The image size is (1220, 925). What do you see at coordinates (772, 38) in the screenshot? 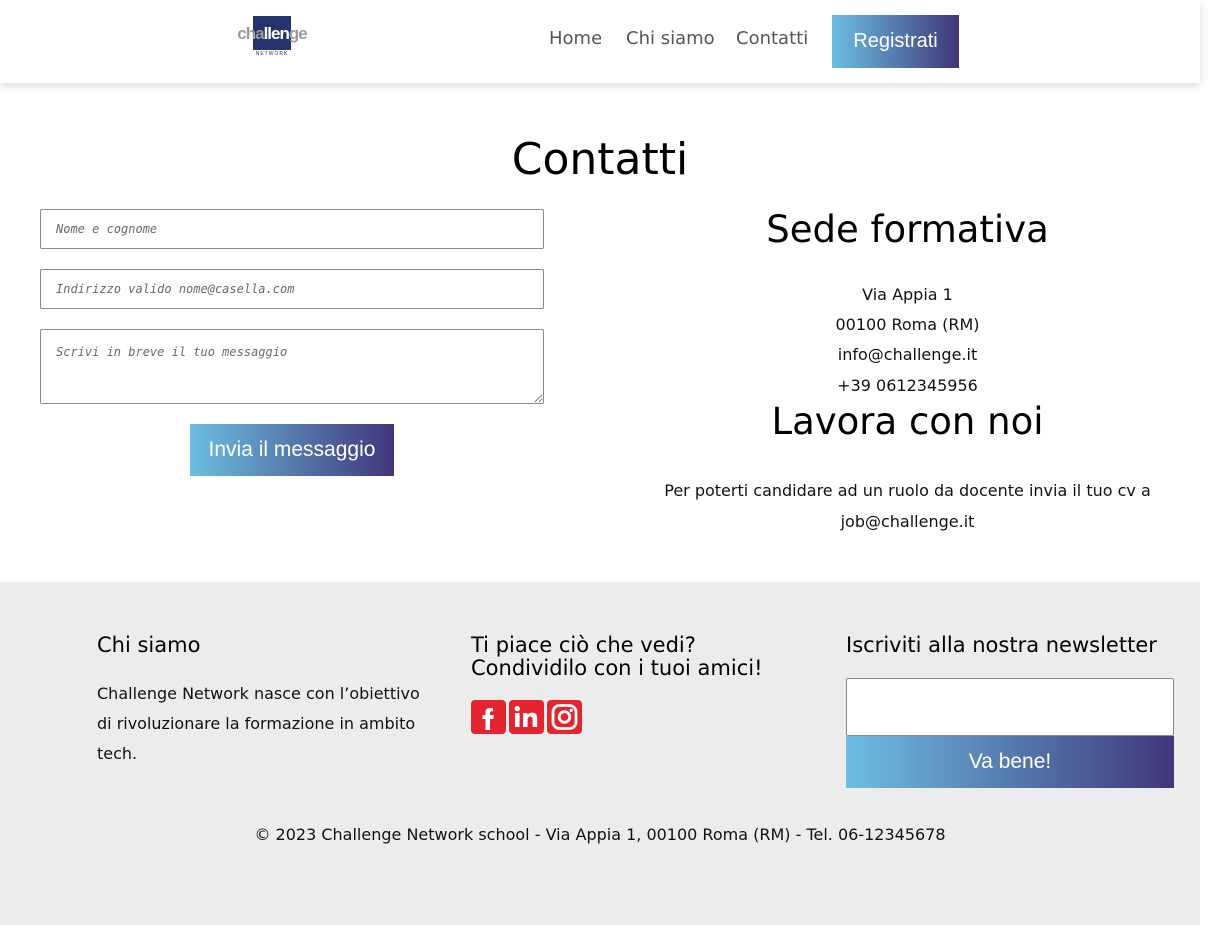
I see `nav-contatti: Contatti` at bounding box center [772, 38].